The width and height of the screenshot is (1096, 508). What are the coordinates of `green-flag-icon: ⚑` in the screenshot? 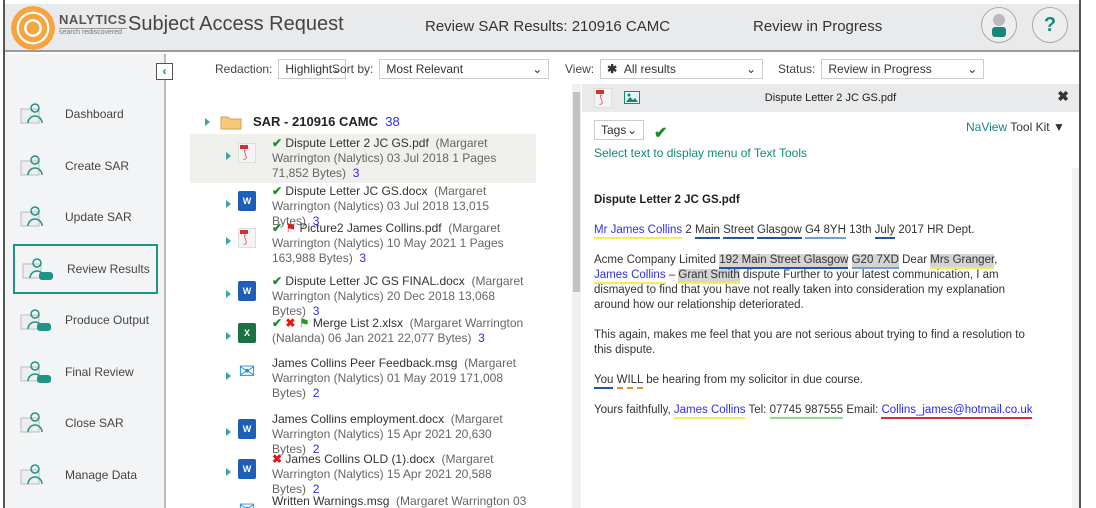 It's located at (304, 323).